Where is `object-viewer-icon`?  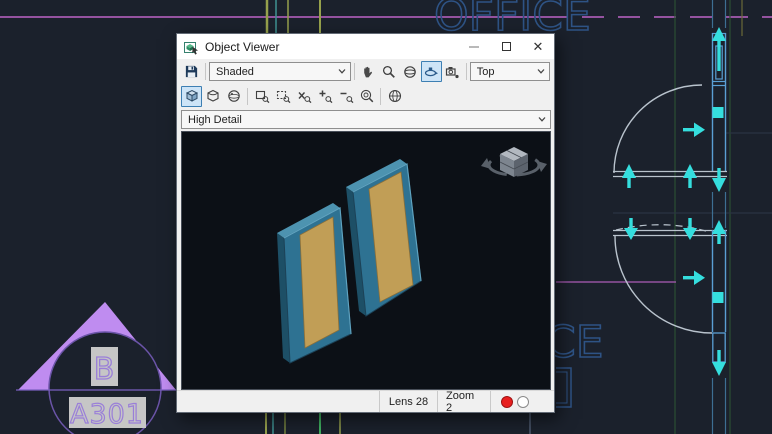
object-viewer-icon is located at coordinates (191, 48).